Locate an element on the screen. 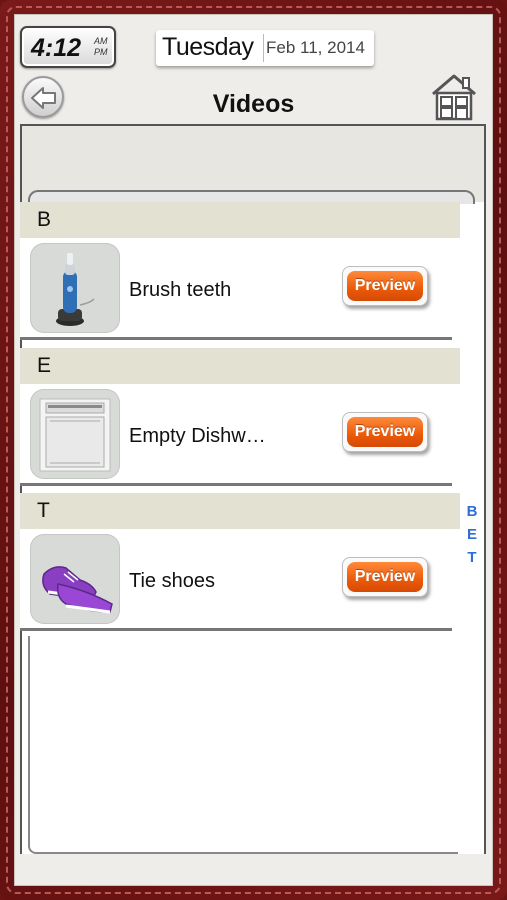  clock-time: 4:12 is located at coordinates (56, 48).